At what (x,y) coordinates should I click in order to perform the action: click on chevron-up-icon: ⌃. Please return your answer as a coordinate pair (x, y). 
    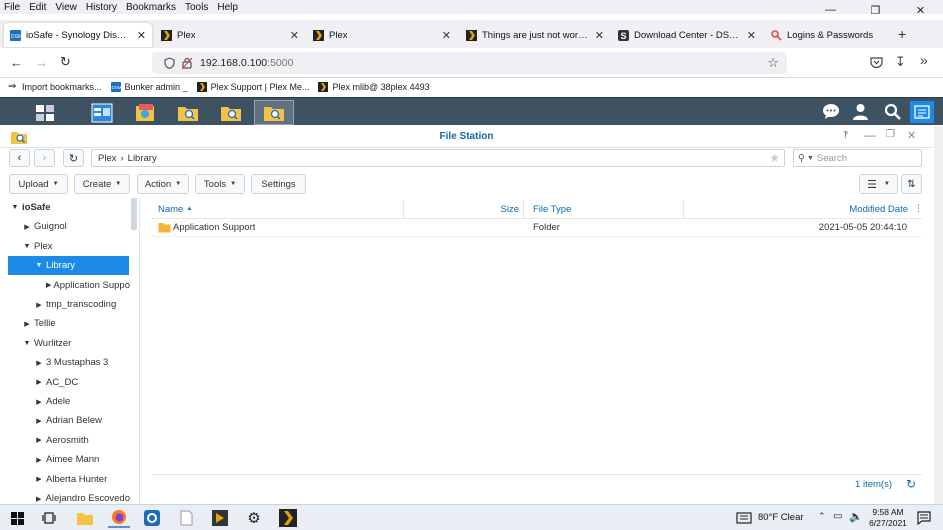
    Looking at the image, I should click on (822, 516).